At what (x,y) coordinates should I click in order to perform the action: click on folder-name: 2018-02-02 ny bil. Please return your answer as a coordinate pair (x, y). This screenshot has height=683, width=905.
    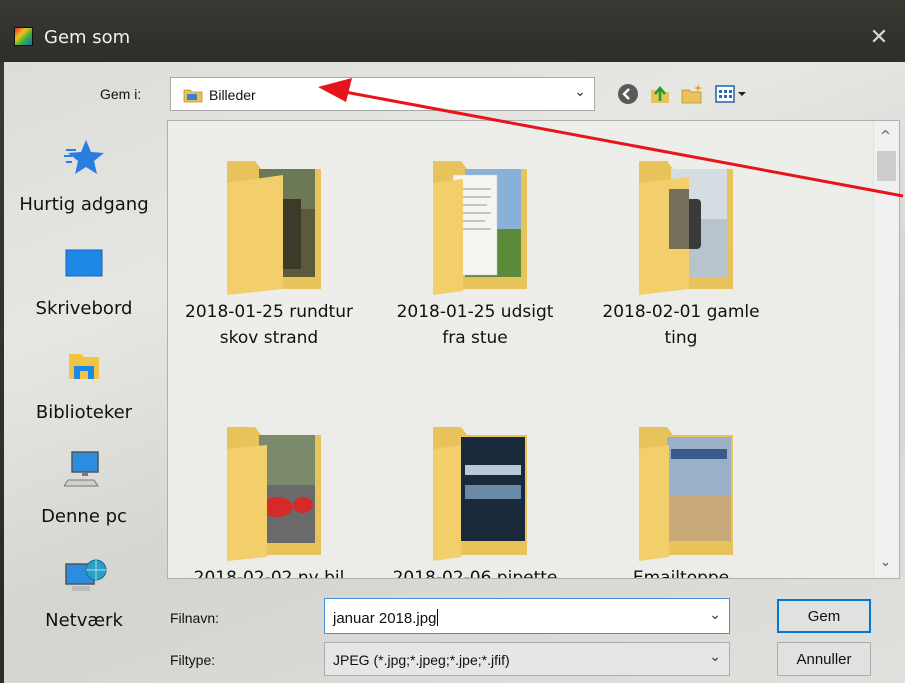
    Looking at the image, I should click on (269, 573).